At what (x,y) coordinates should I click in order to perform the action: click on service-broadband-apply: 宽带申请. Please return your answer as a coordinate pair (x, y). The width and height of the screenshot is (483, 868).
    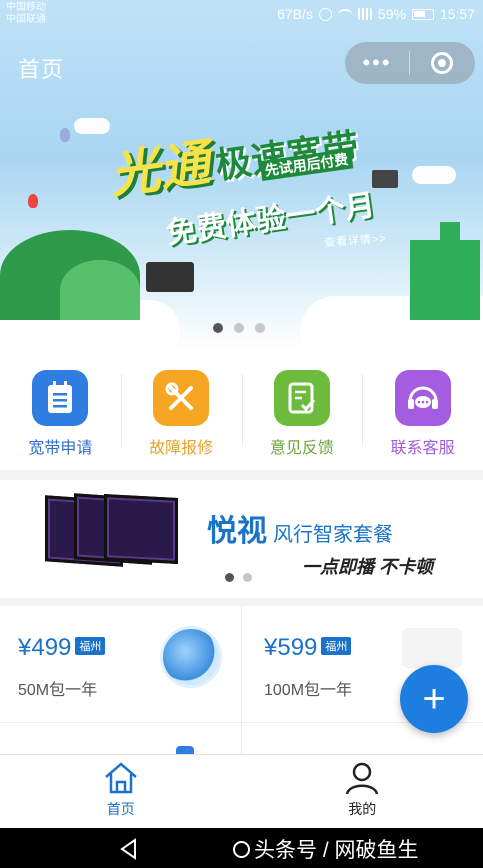
    Looking at the image, I should click on (60, 410).